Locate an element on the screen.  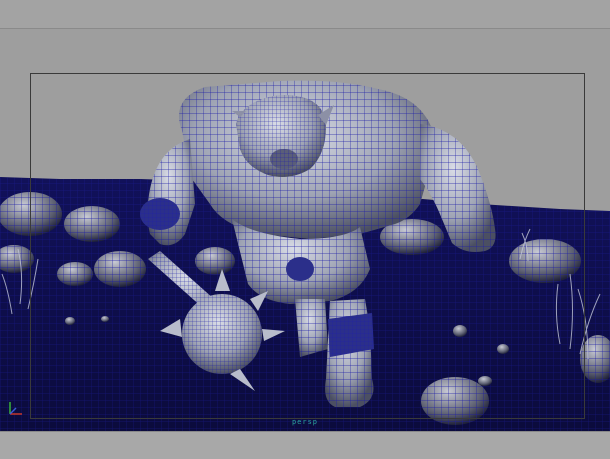
camera-name-label: persp is located at coordinates (305, 422).